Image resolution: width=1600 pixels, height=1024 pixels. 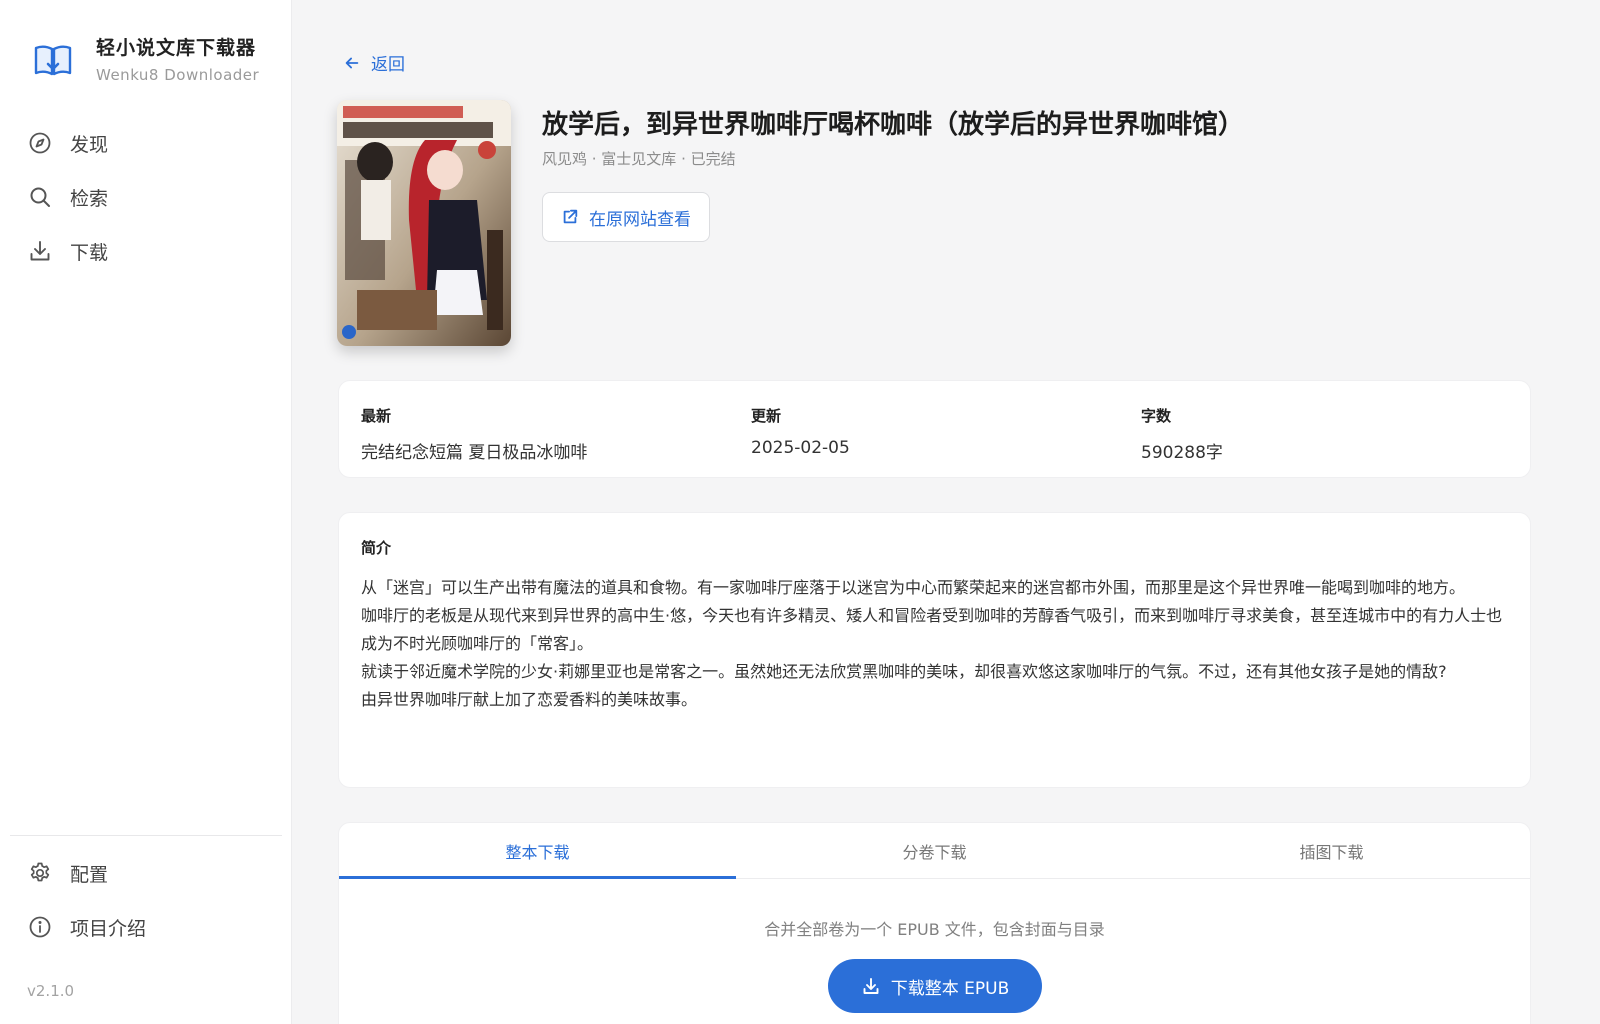 What do you see at coordinates (352, 62) in the screenshot?
I see `arrow-left-icon` at bounding box center [352, 62].